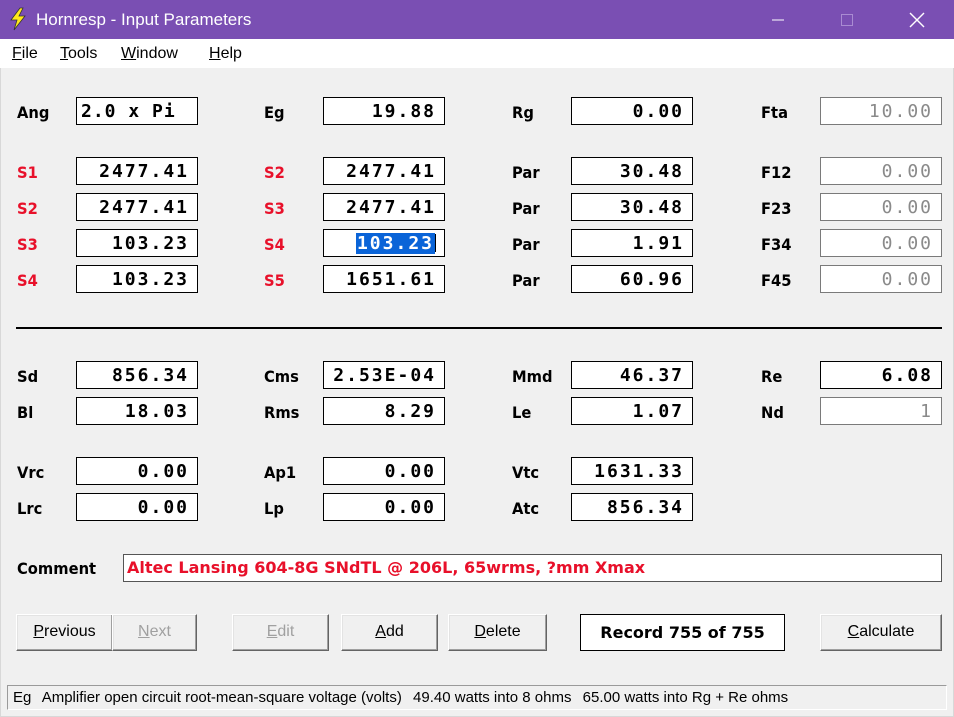 The image size is (954, 717). Describe the element at coordinates (137, 243) in the screenshot. I see `s3-row-field: 103.23` at that location.